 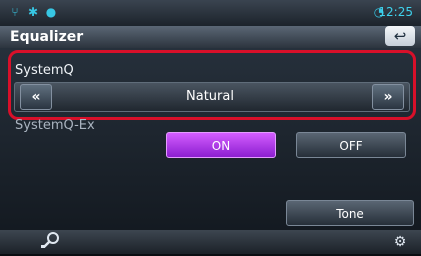 I want to click on chevron-right-icon: », so click(x=388, y=97).